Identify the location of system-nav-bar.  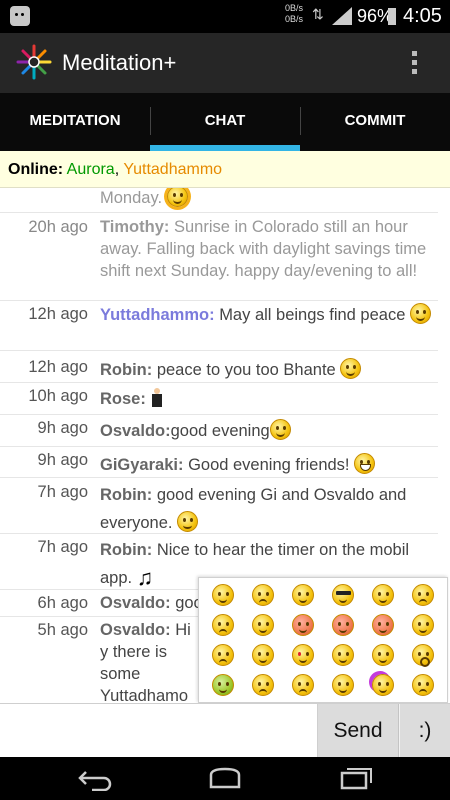
(225, 778).